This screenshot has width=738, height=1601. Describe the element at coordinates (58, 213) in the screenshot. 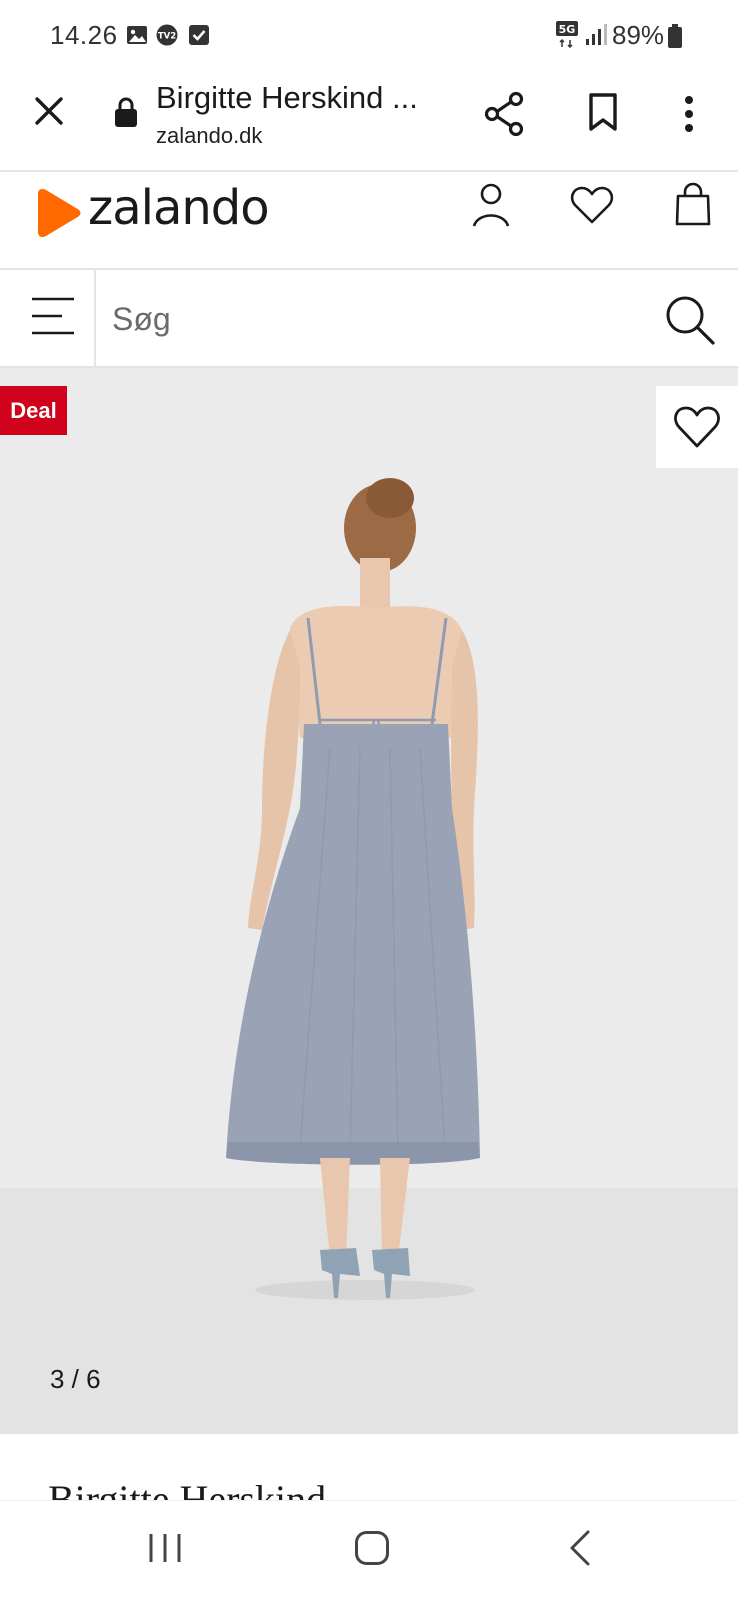

I see `zalando-logo-icon` at that location.